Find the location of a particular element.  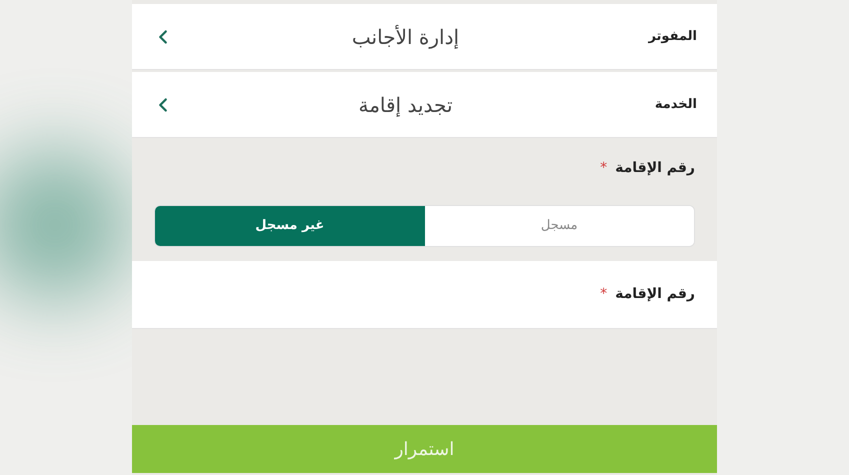

list-row: الخدمة تجديد إقامة is located at coordinates (424, 105).